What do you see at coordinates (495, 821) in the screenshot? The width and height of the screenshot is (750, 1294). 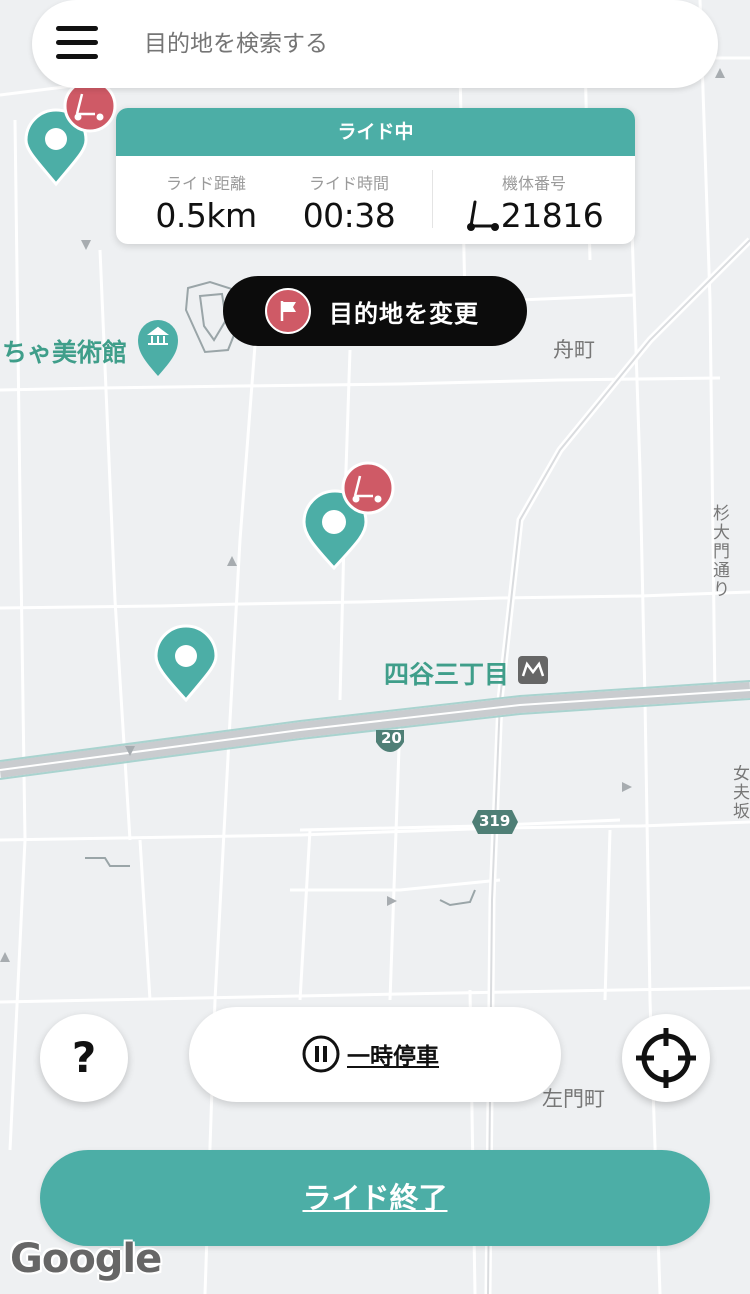 I see `route-319-label: 319` at bounding box center [495, 821].